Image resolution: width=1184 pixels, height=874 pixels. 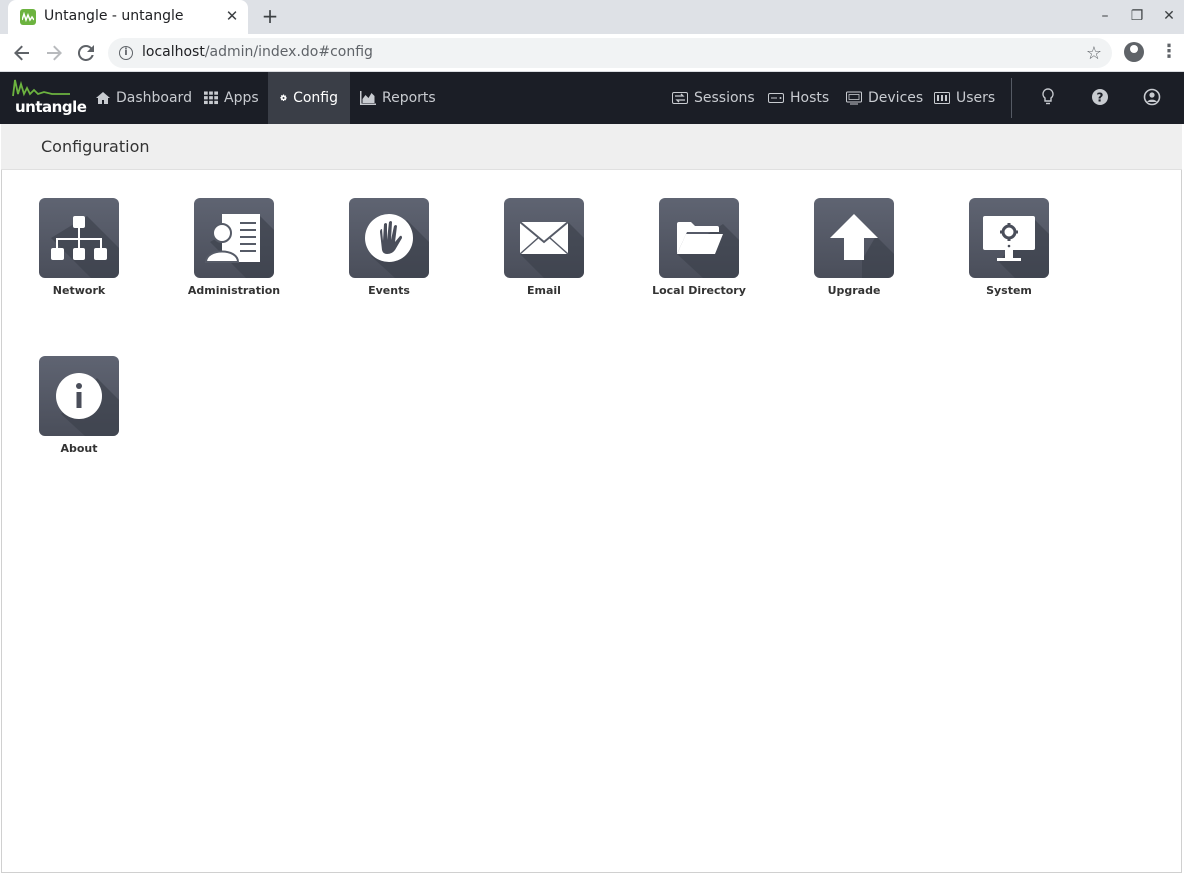 I want to click on config-item-label: Email, so click(x=544, y=290).